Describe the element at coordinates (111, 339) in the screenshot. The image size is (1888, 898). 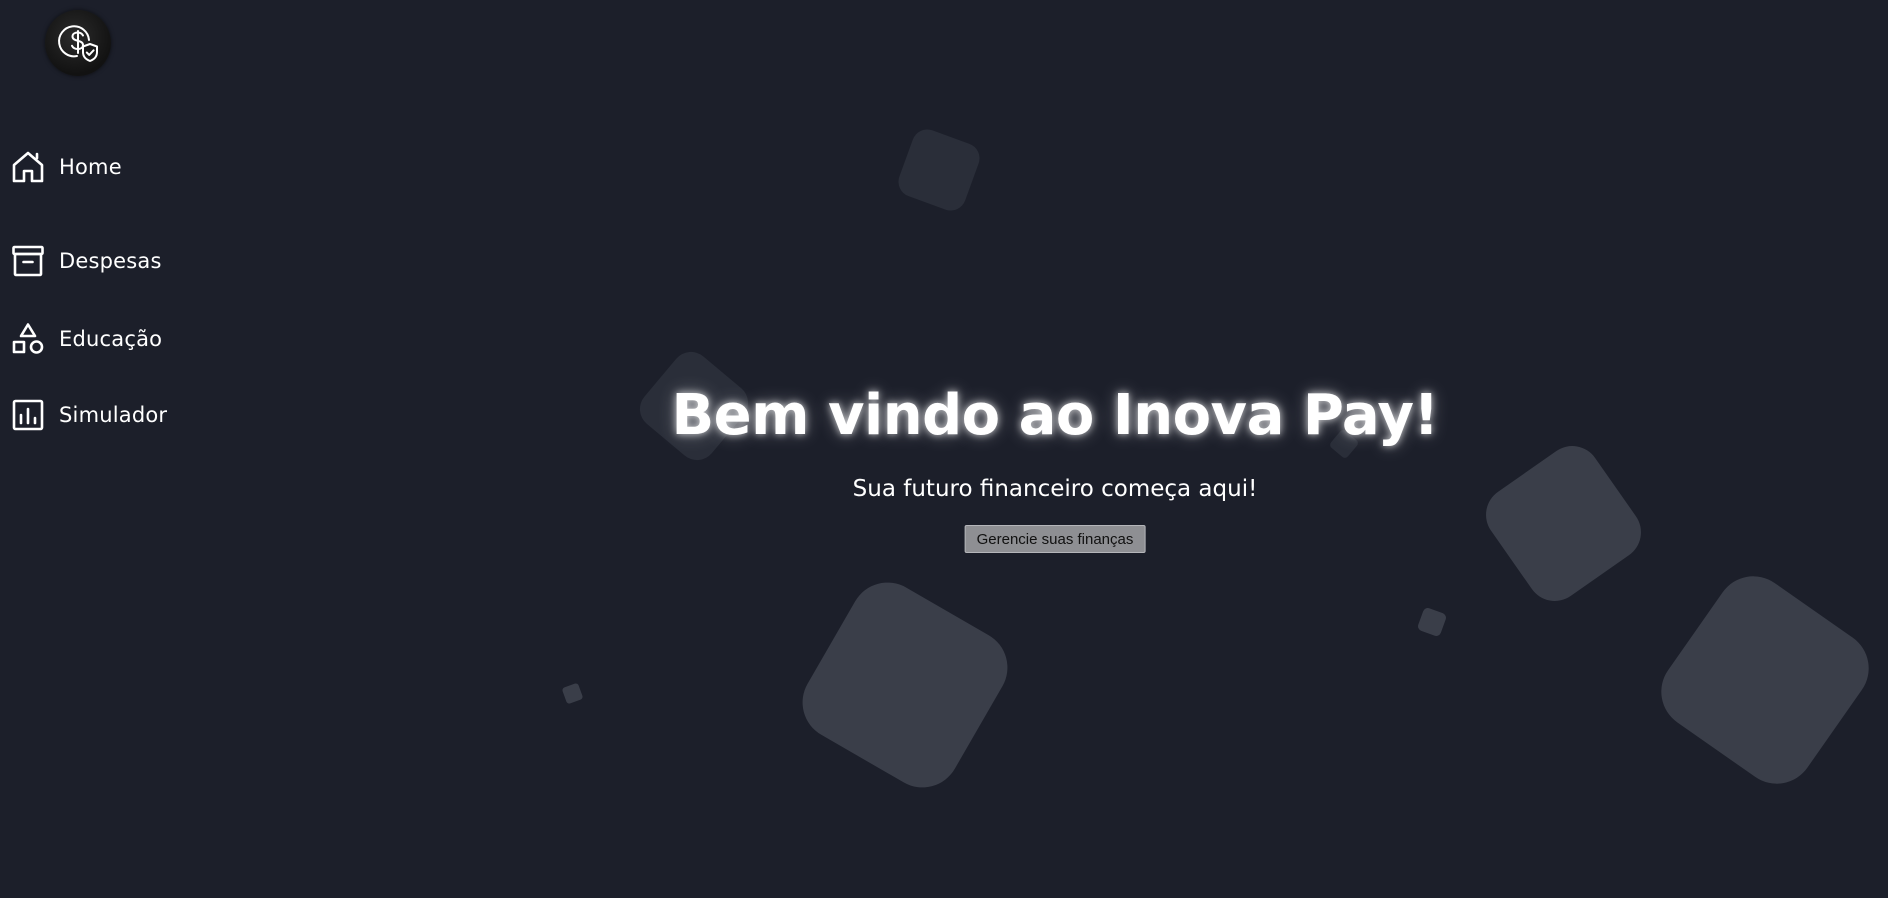
I see `sidebar-item-label: Educação` at that location.